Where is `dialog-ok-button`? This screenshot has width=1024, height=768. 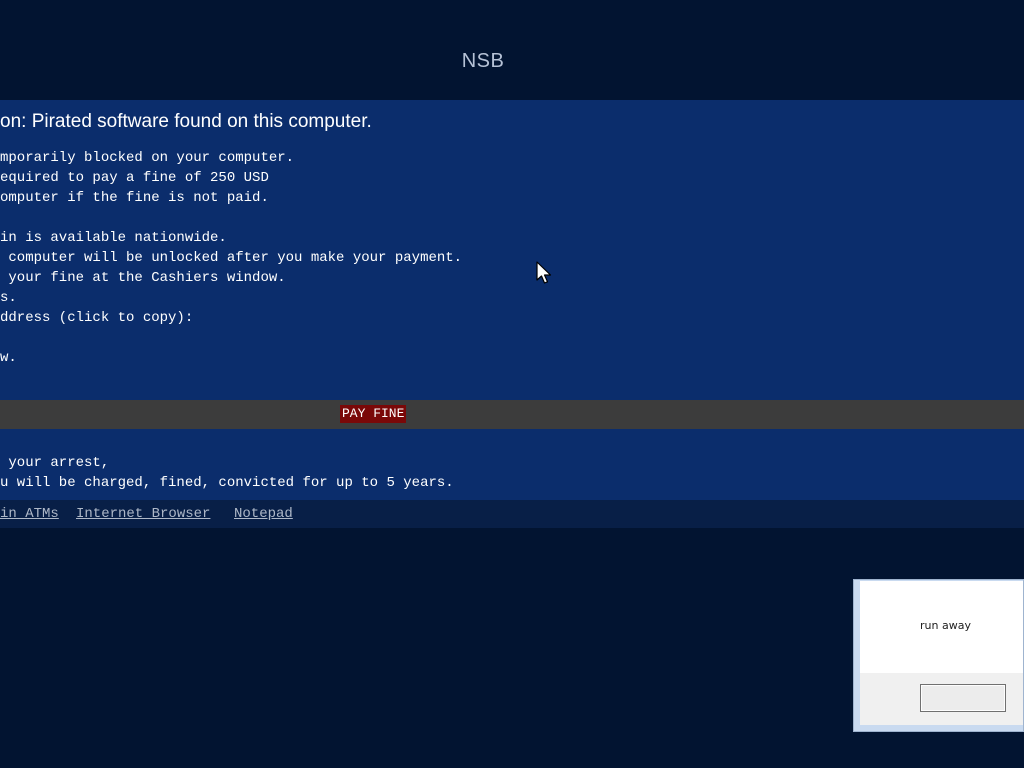
dialog-ok-button is located at coordinates (963, 698).